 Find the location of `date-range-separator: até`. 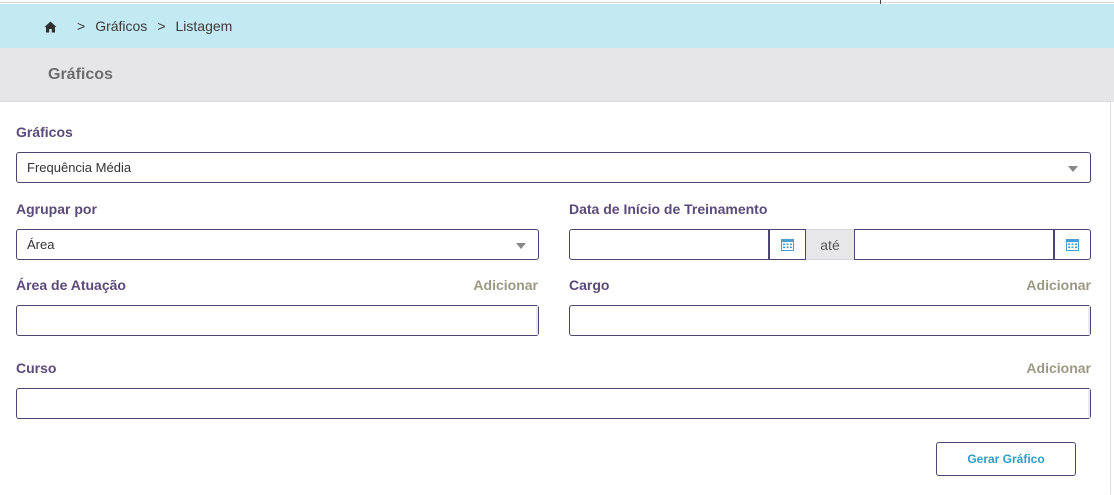

date-range-separator: até is located at coordinates (830, 244).